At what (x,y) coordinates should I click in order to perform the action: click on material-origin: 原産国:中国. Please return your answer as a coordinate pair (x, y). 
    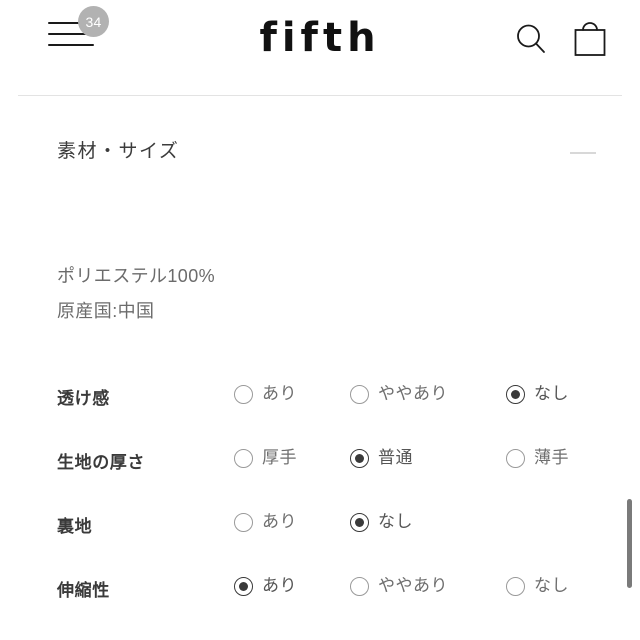
    Looking at the image, I should click on (106, 311).